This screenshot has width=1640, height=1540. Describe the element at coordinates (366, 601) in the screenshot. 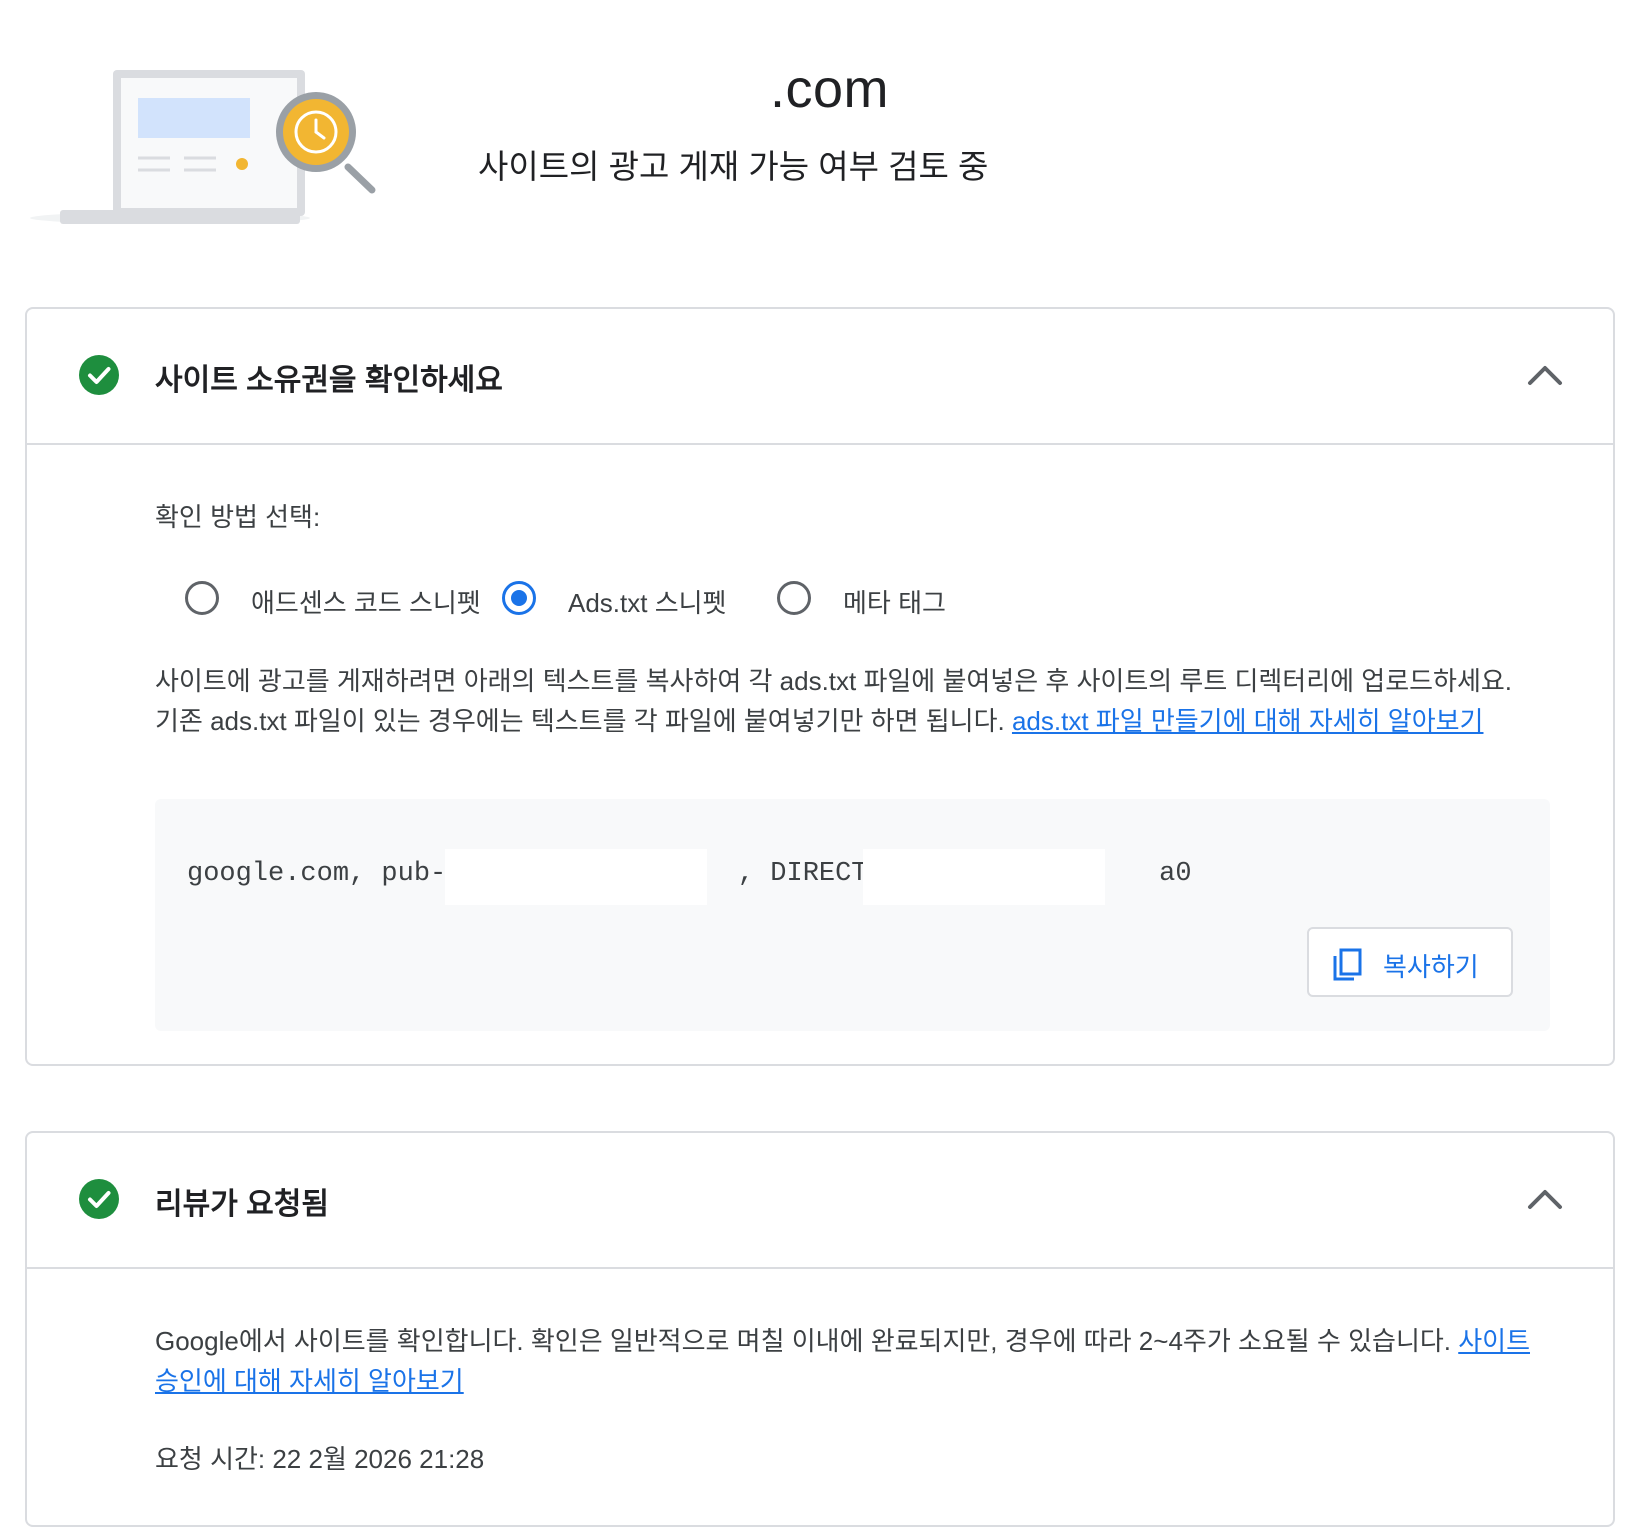

I see `radio-label: 애드센스 코드 스니펫` at that location.